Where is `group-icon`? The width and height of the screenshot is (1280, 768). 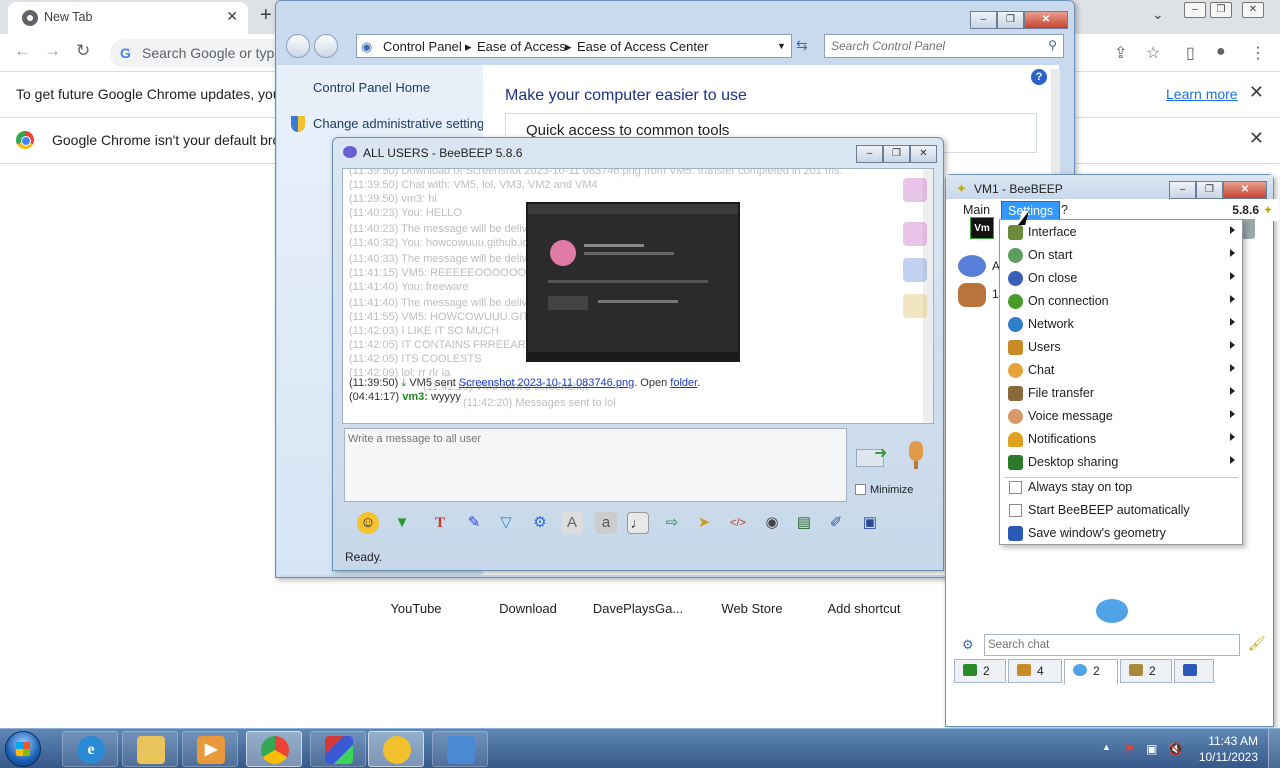 group-icon is located at coordinates (972, 295).